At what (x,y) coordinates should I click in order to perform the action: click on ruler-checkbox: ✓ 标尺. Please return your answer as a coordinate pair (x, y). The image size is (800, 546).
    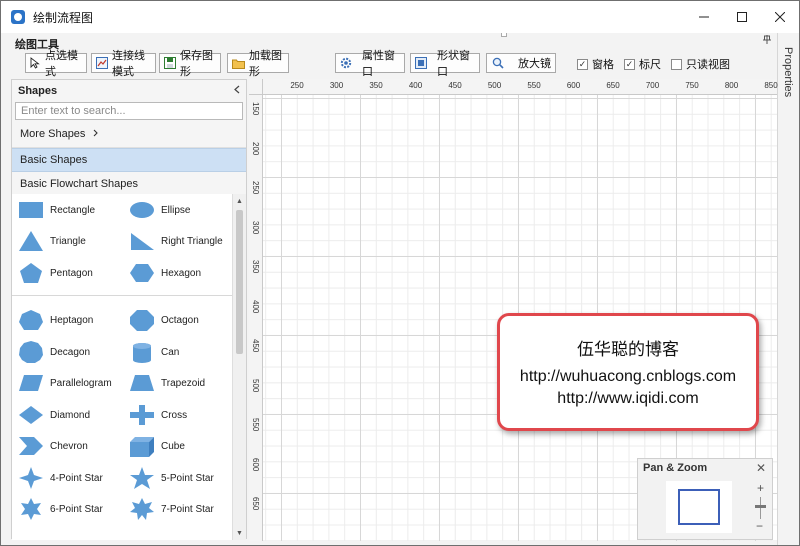
    Looking at the image, I should click on (642, 64).